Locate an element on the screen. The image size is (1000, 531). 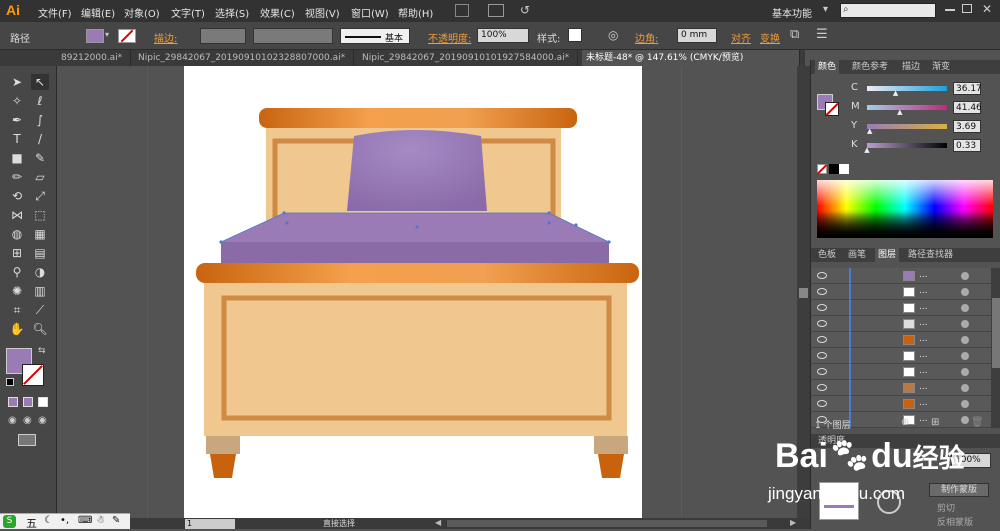
workspace-switcher: 基本功能 is located at coordinates (792, 12).